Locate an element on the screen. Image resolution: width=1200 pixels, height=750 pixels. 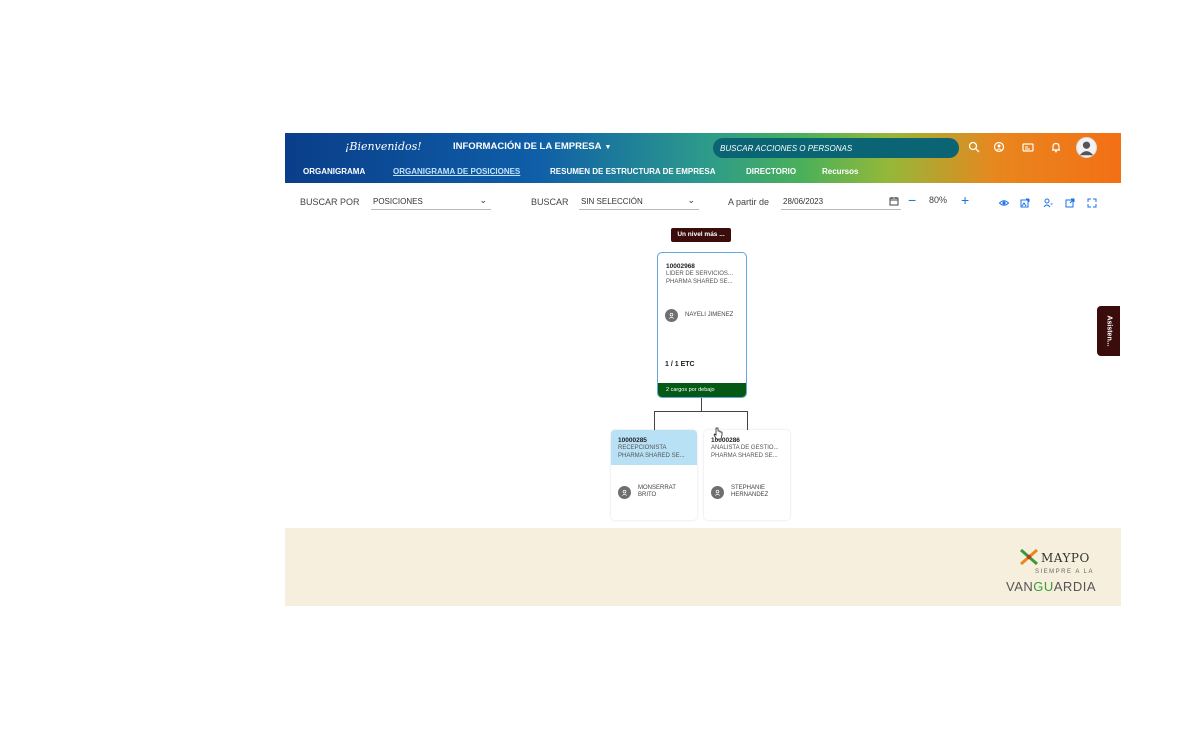
holder-name: MONSERRAT BRITO is located at coordinates (657, 492).